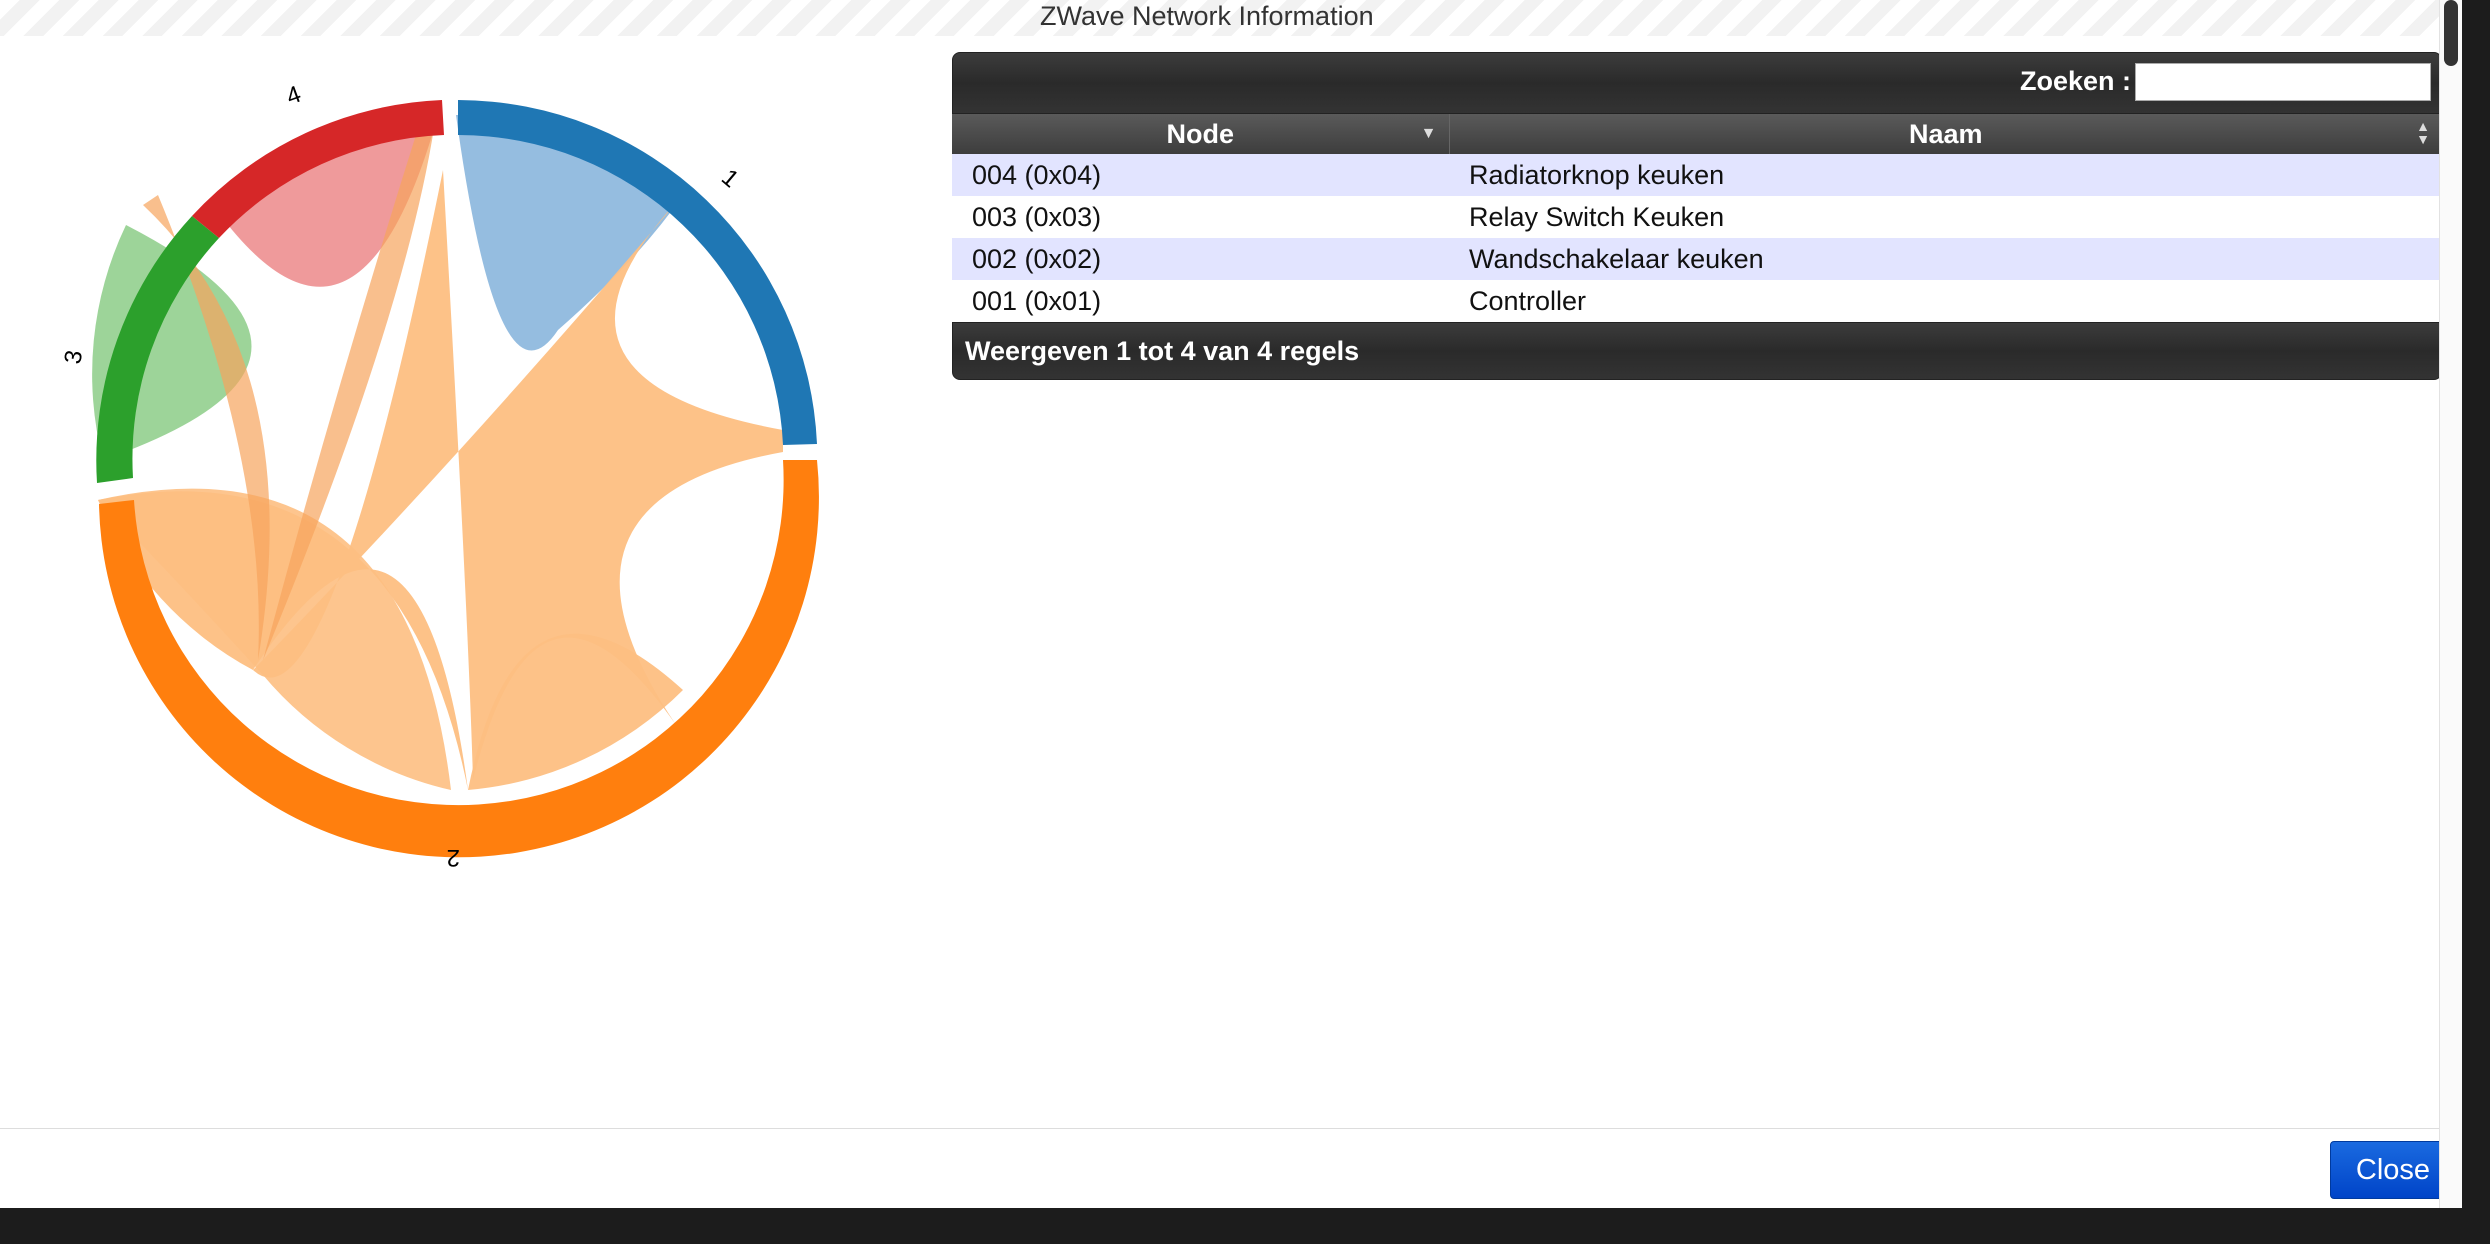 This screenshot has width=2490, height=1244. Describe the element at coordinates (1231, 1168) in the screenshot. I see `dialog-footer: Close` at that location.